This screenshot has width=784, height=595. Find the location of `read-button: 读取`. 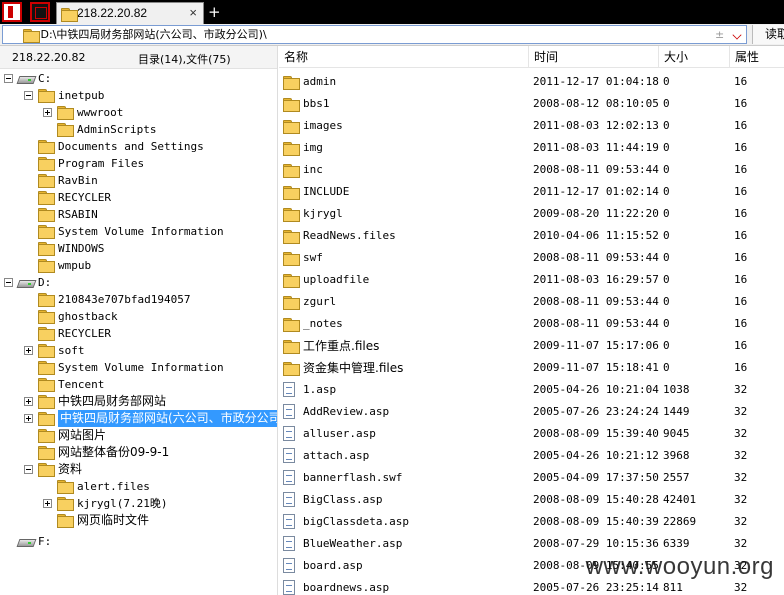

read-button: 读取 is located at coordinates (768, 34).